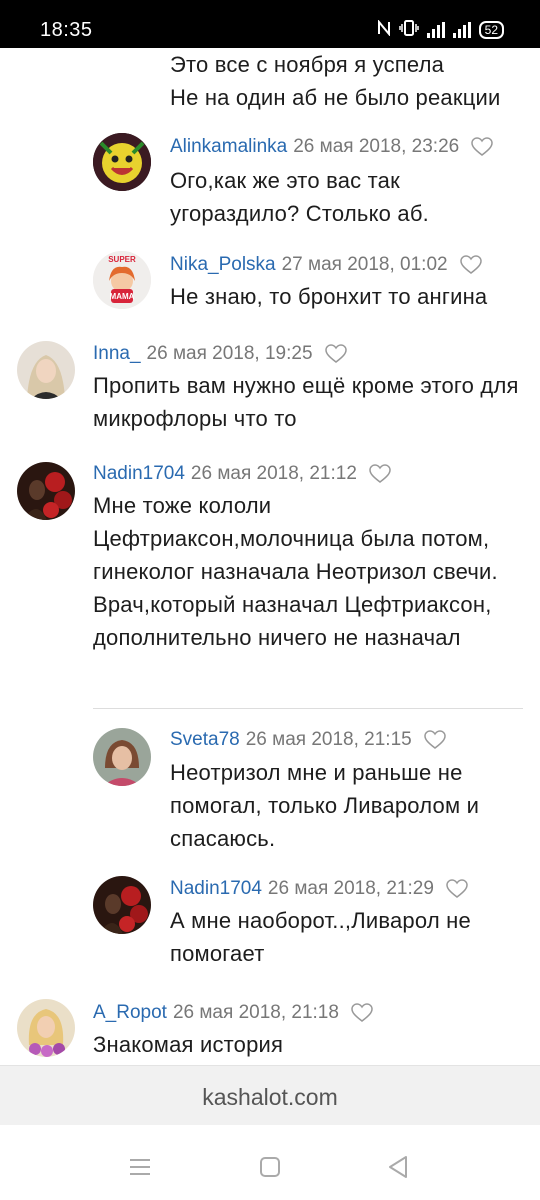 The height and width of the screenshot is (1200, 540). What do you see at coordinates (223, 265) in the screenshot?
I see `username-link: Nika_Polska` at bounding box center [223, 265].